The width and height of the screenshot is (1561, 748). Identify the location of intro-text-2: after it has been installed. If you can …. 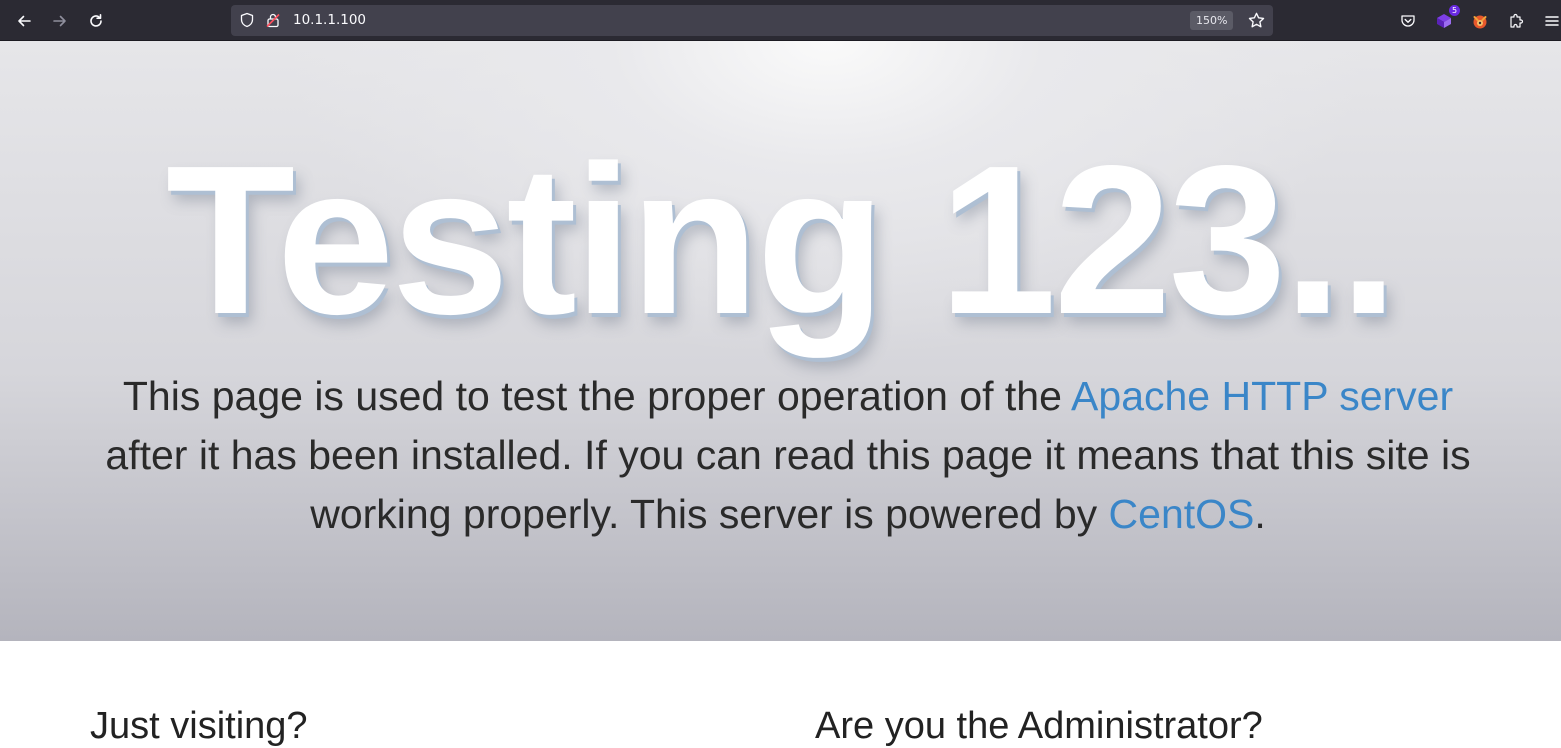
(788, 484).